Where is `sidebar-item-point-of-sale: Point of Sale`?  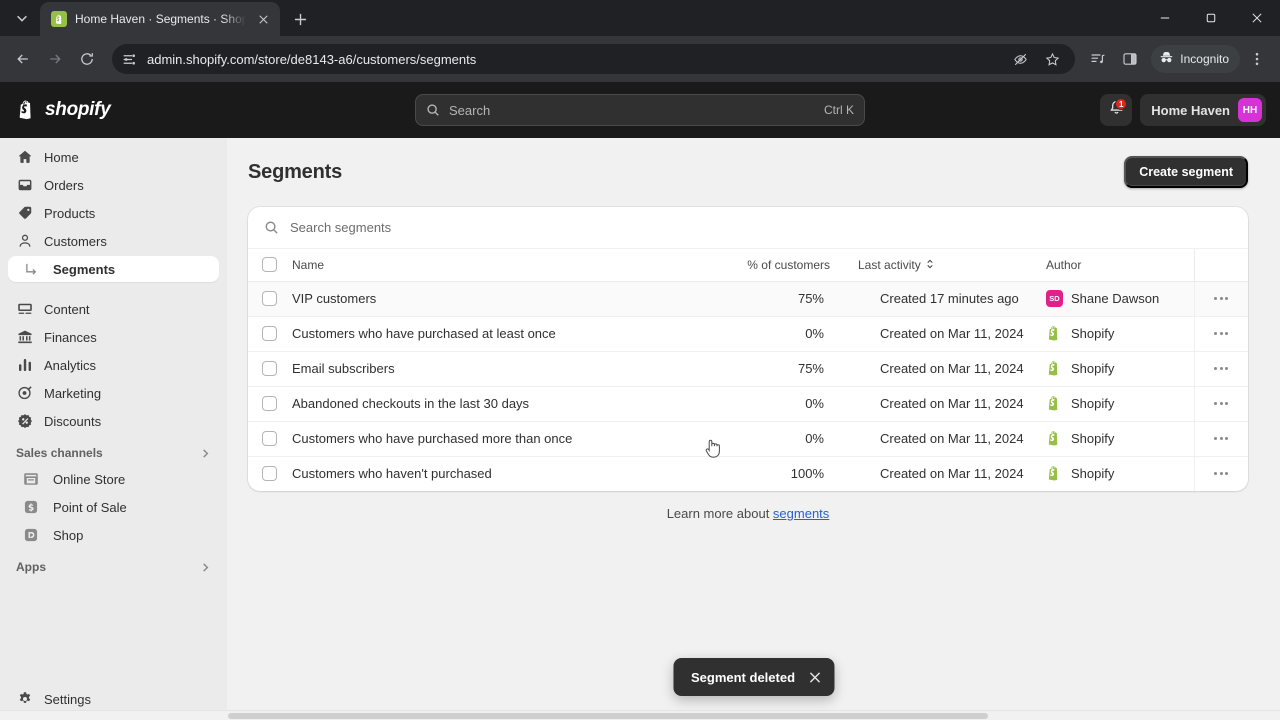
sidebar-item-point-of-sale: Point of Sale is located at coordinates (113, 507).